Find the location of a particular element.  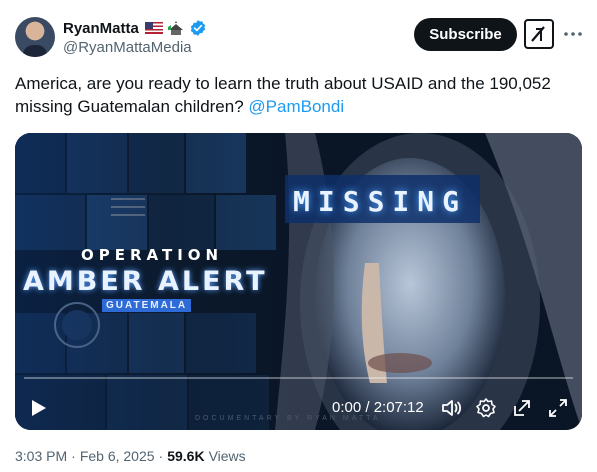

church-icon is located at coordinates (175, 28).